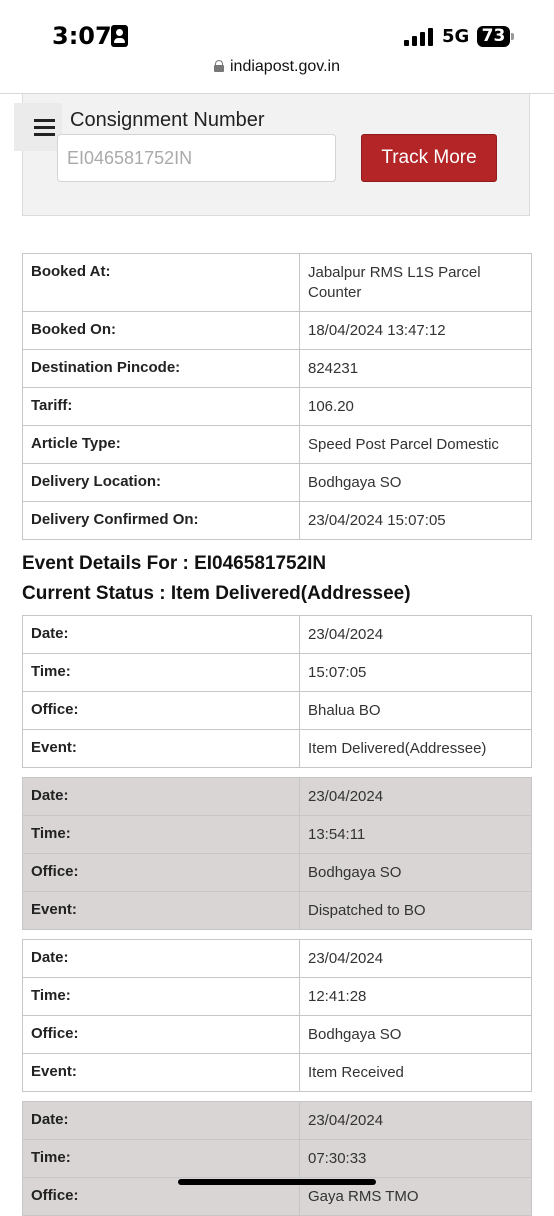 This screenshot has height=1216, width=554. What do you see at coordinates (415, 282) in the screenshot?
I see `booked-at-value: Jabalpur RMS L1S Parcel Counter` at bounding box center [415, 282].